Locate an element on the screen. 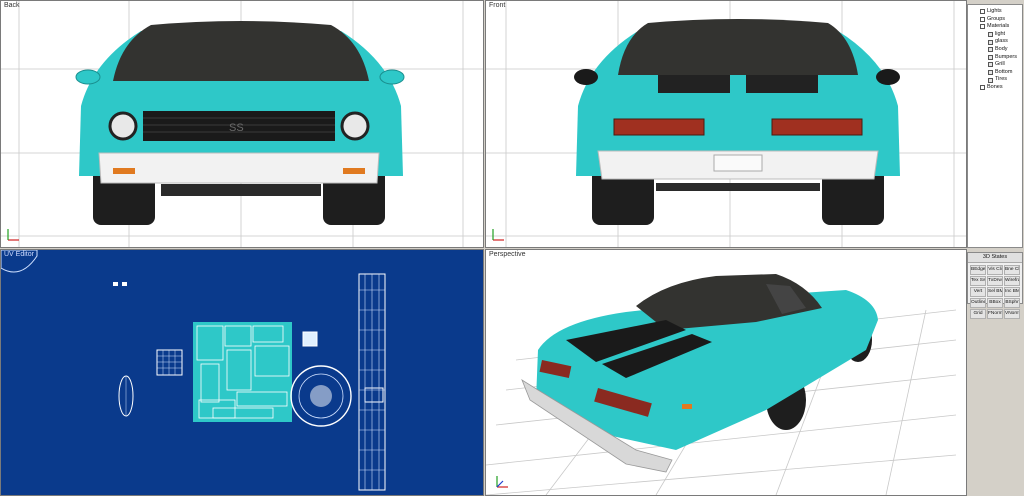 The width and height of the screenshot is (1024, 496). toggle-vis-cli-button: Vis Cli is located at coordinates (995, 270).